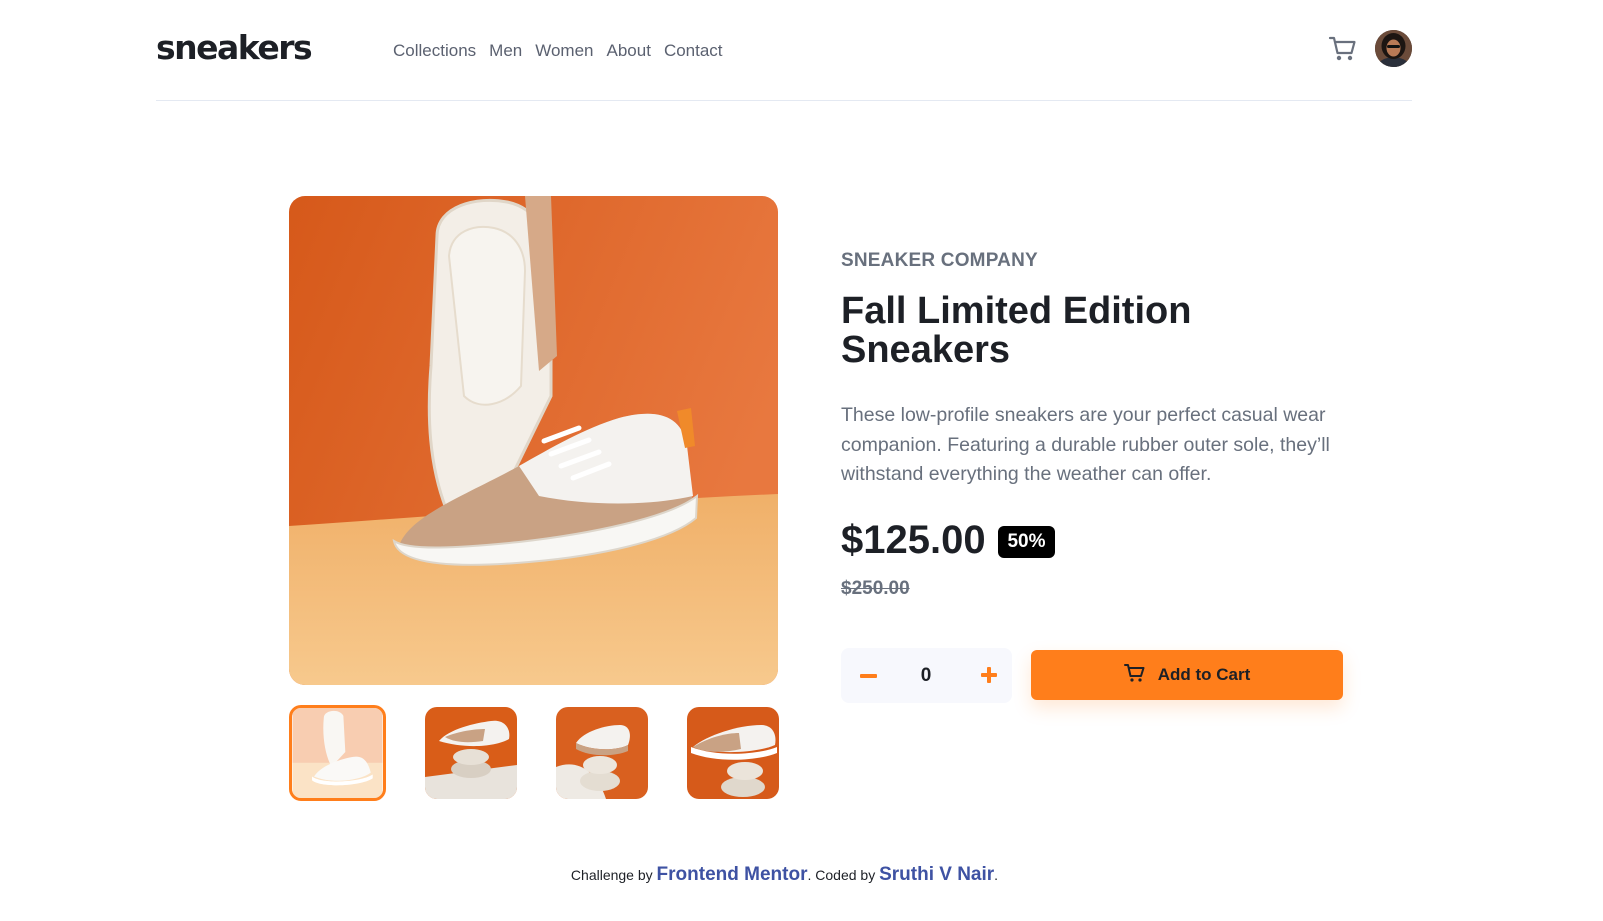 Image resolution: width=1603 pixels, height=921 pixels. Describe the element at coordinates (1204, 674) in the screenshot. I see `add-to-cart-label: Add to Cart` at that location.